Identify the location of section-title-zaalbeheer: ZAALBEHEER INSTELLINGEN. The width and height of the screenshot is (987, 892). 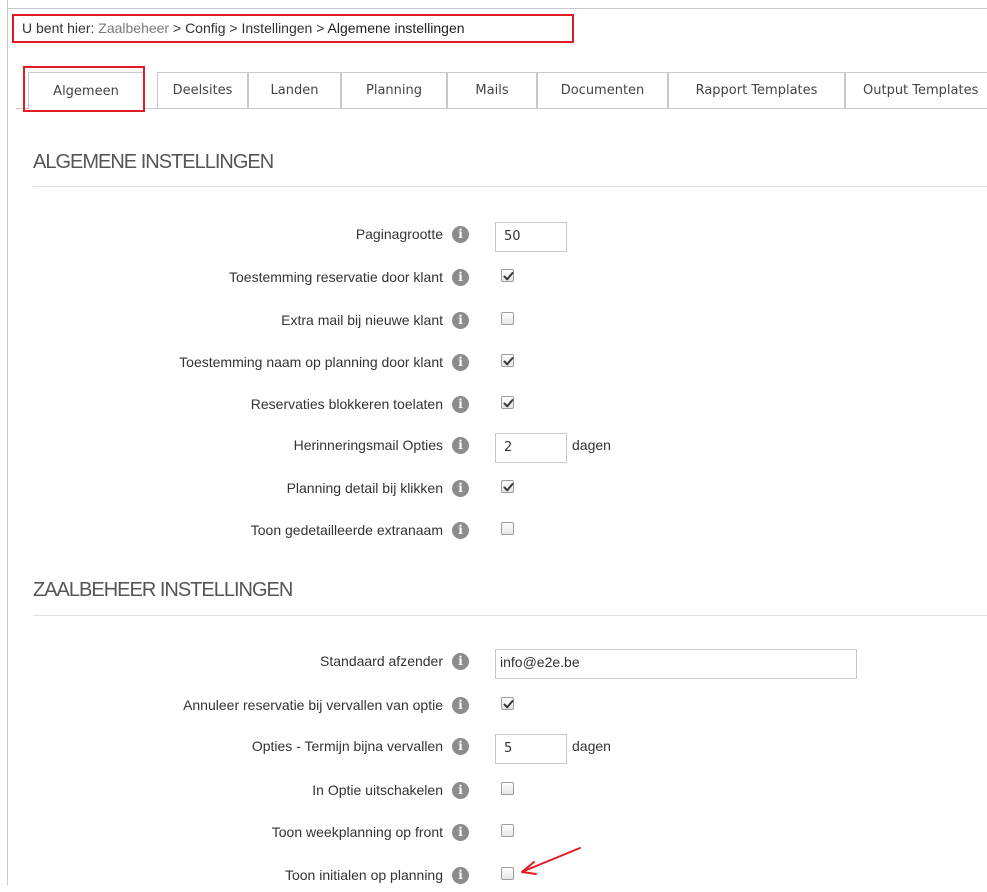
(163, 590).